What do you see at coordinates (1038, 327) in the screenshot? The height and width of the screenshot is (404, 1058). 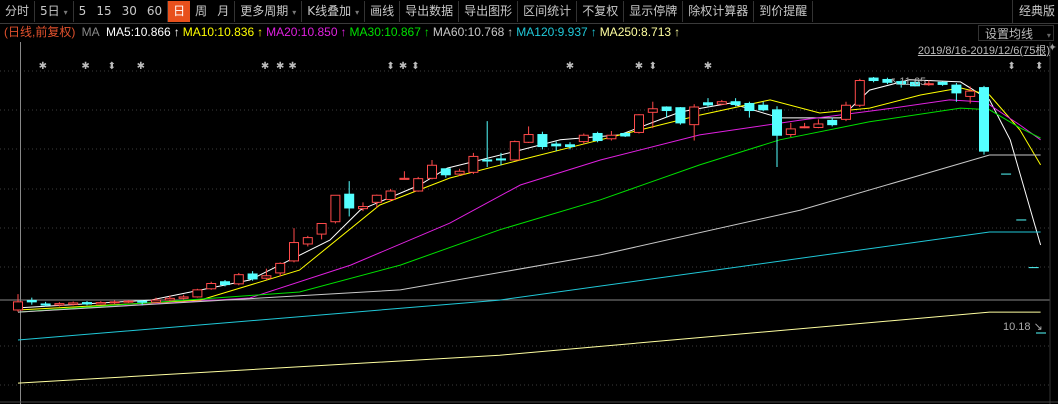 I see `arrow-down-right-icon: ↘` at bounding box center [1038, 327].